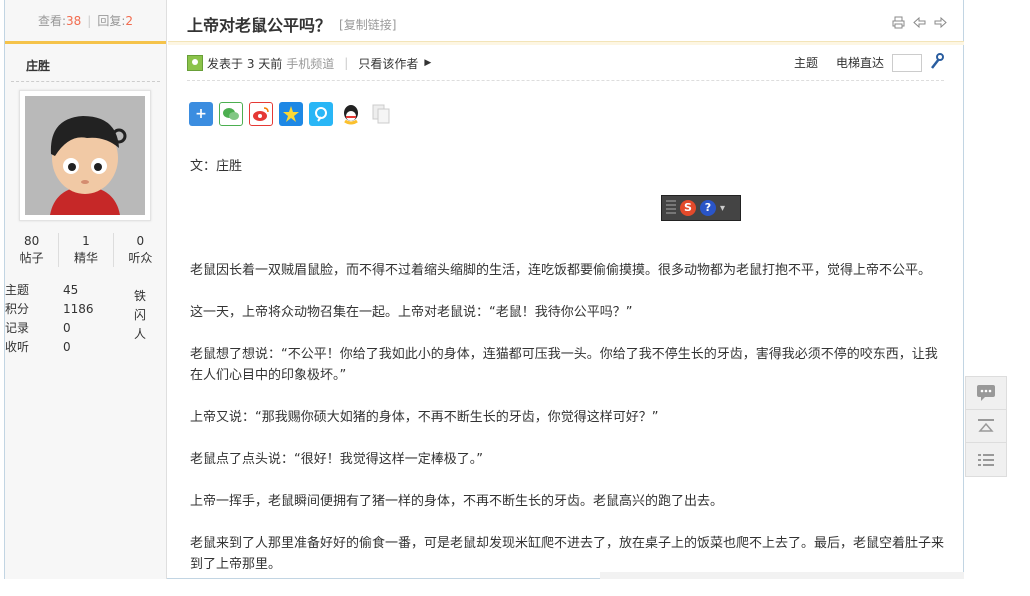 The height and width of the screenshot is (596, 1030). What do you see at coordinates (381, 114) in the screenshot?
I see `copy-icon` at bounding box center [381, 114].